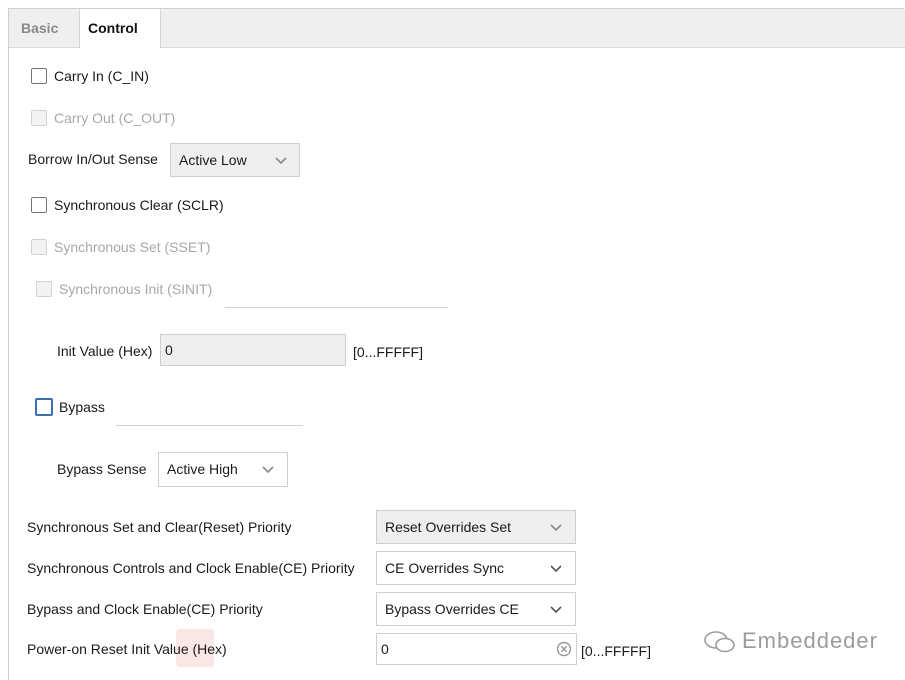 The width and height of the screenshot is (905, 680). I want to click on priority-set-clear-value: Reset Overrides Set, so click(448, 527).